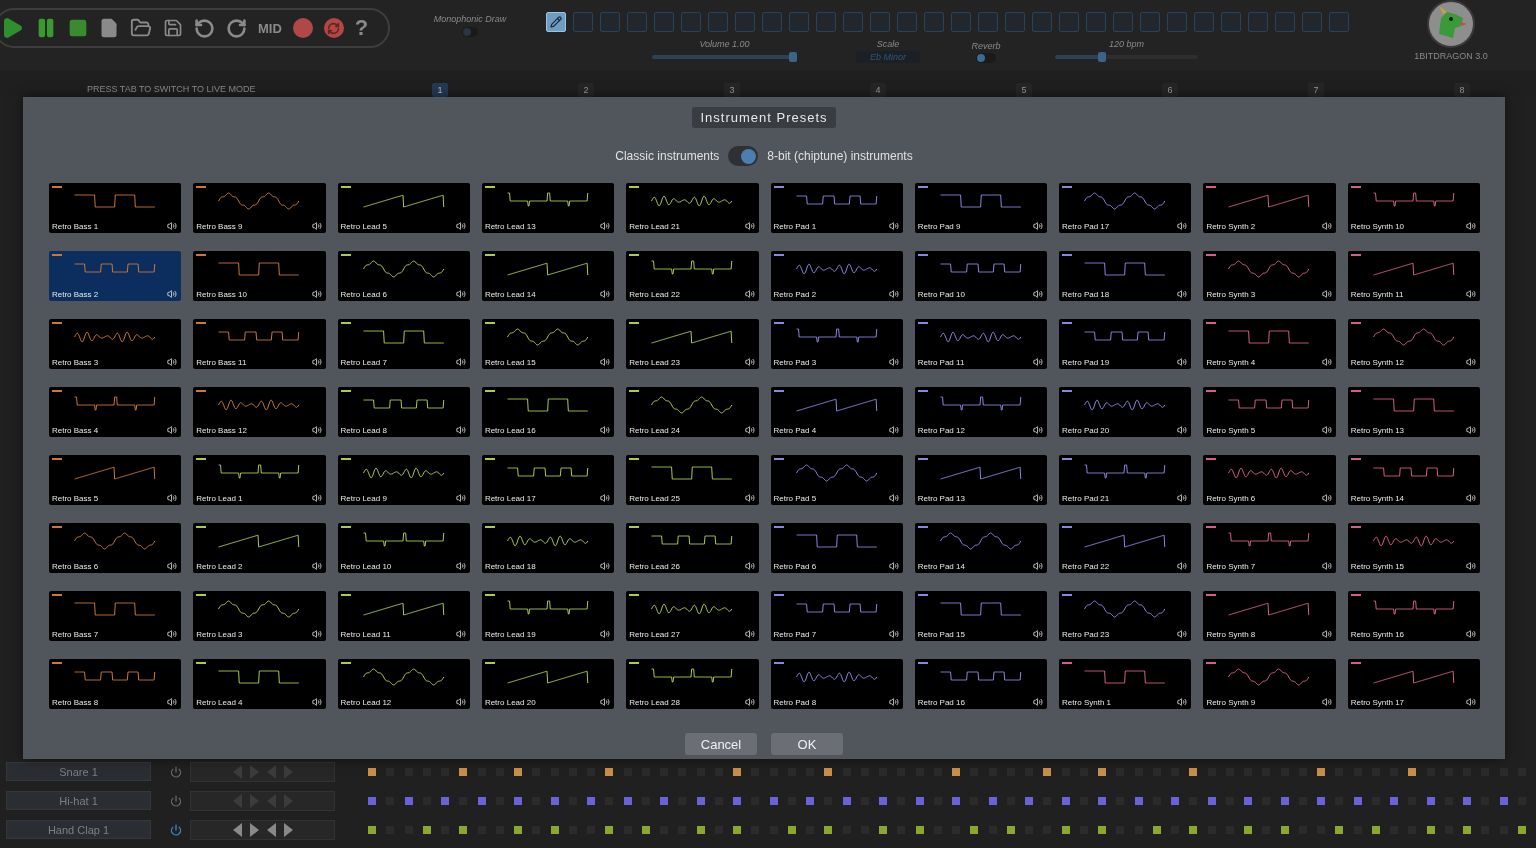 The image size is (1536, 848). What do you see at coordinates (548, 276) in the screenshot?
I see `preset-tile: Retro Lead 14` at bounding box center [548, 276].